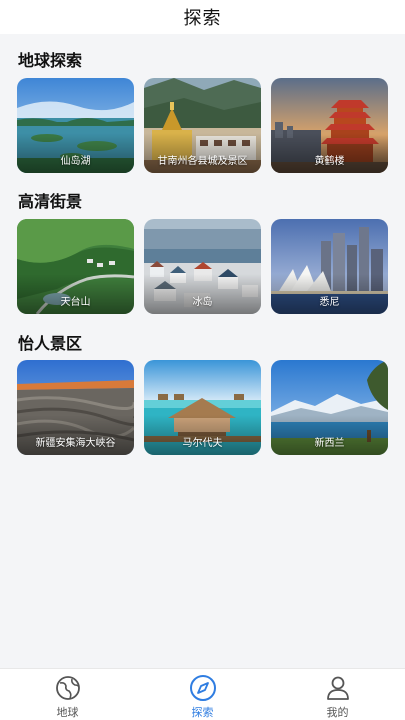 The height and width of the screenshot is (720, 405). Describe the element at coordinates (50, 343) in the screenshot. I see `section-title: 怡人景区` at that location.